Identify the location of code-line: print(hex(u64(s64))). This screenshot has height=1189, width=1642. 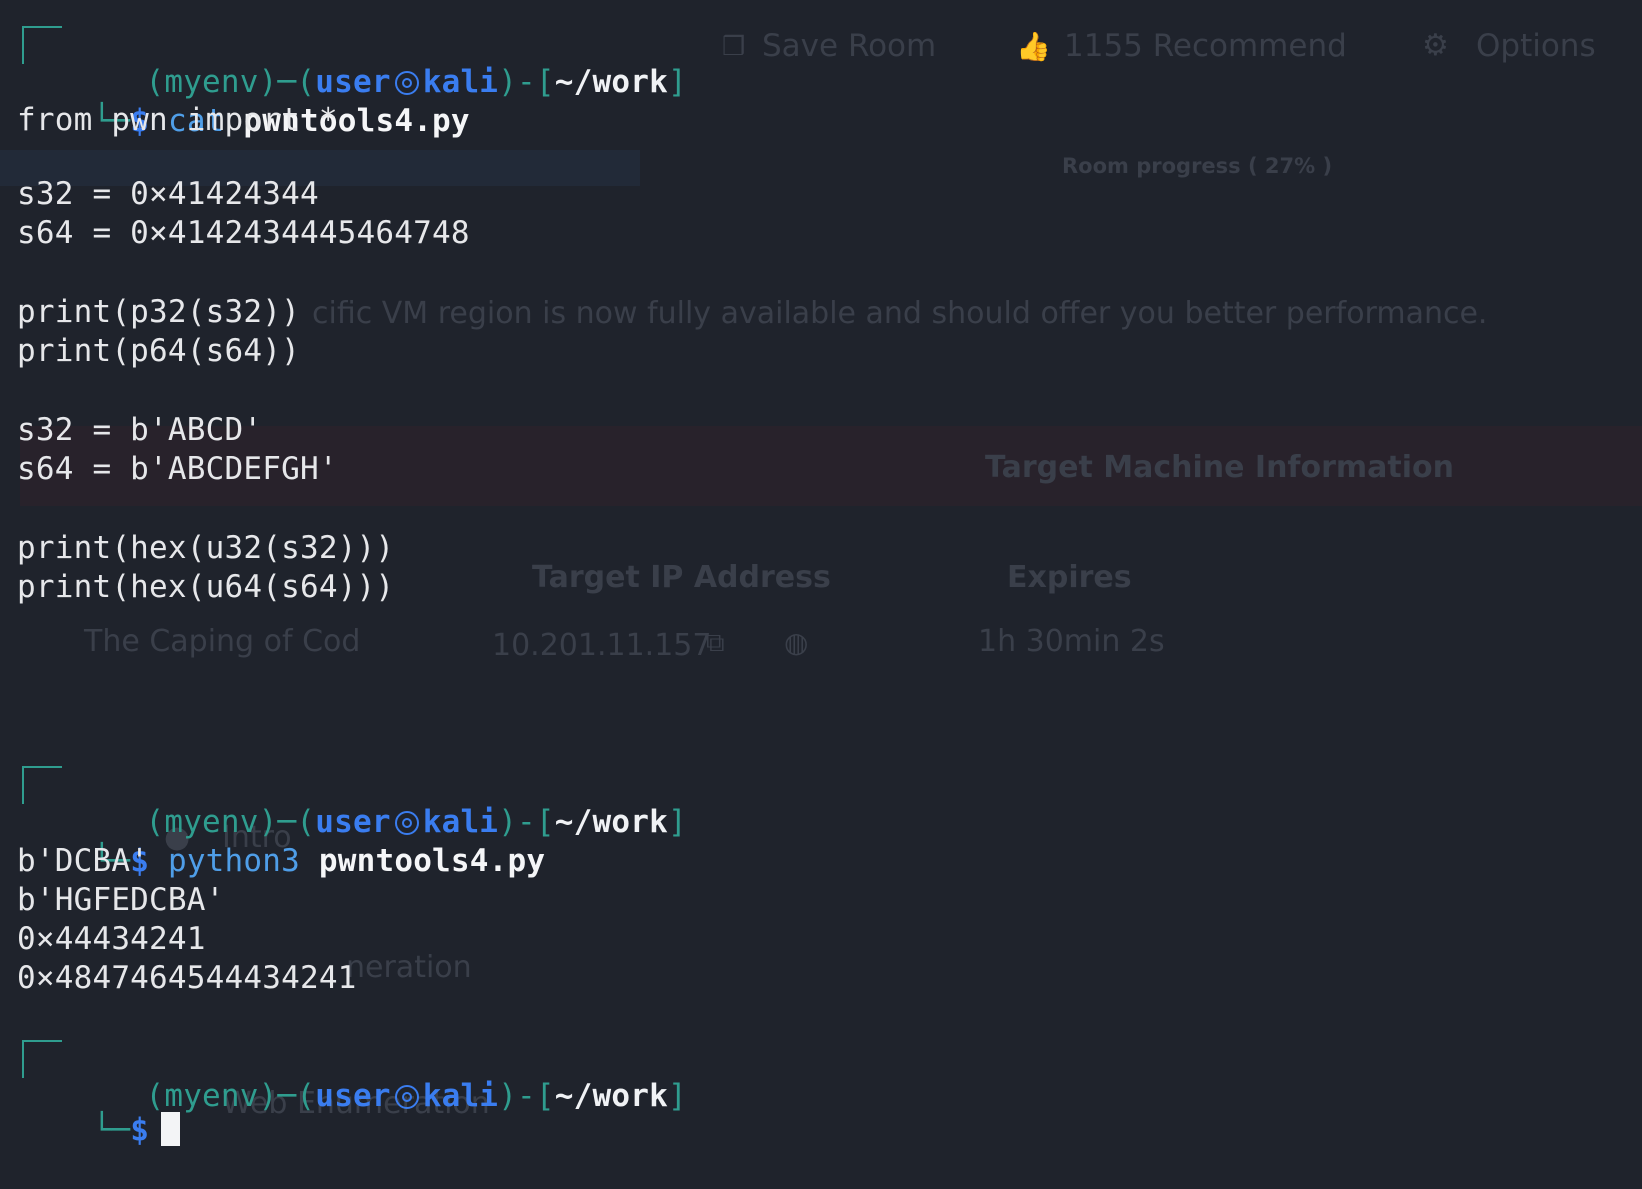
(206, 587).